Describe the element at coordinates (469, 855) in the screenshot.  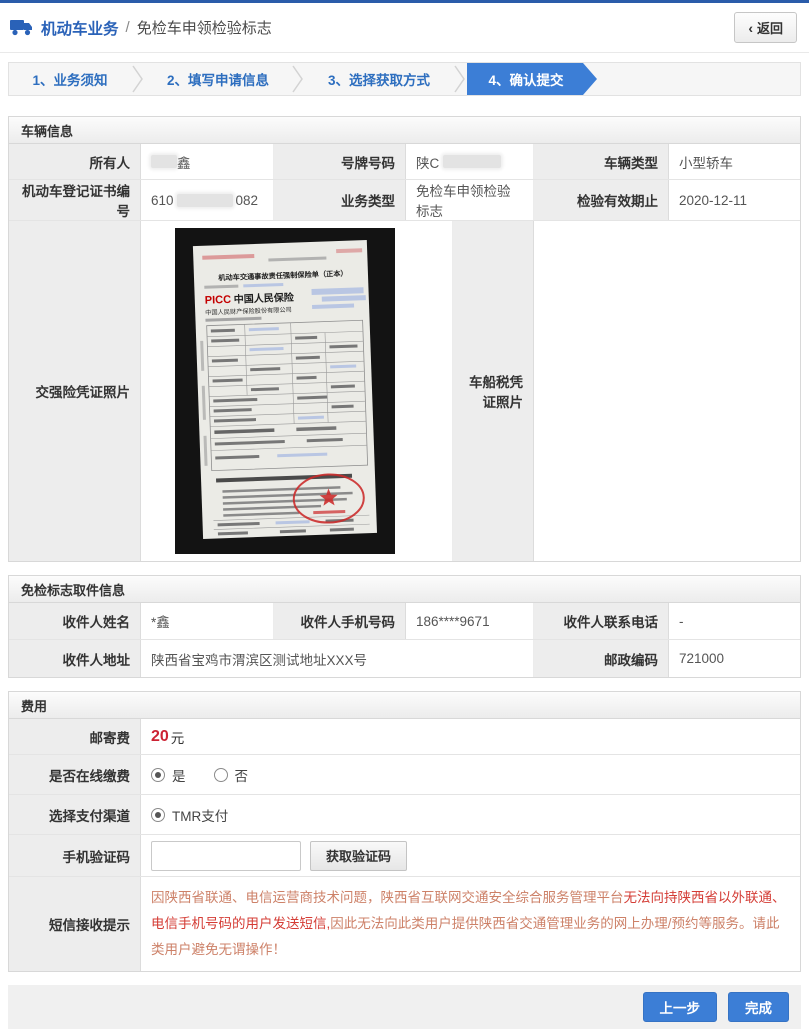
I see `sms-code-field: 获取验证码` at that location.